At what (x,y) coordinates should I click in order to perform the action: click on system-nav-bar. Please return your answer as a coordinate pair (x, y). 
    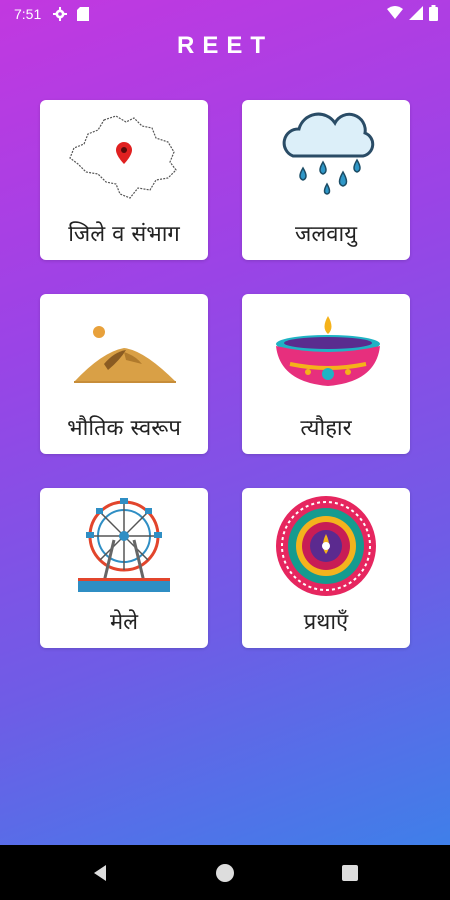
    Looking at the image, I should click on (225, 872).